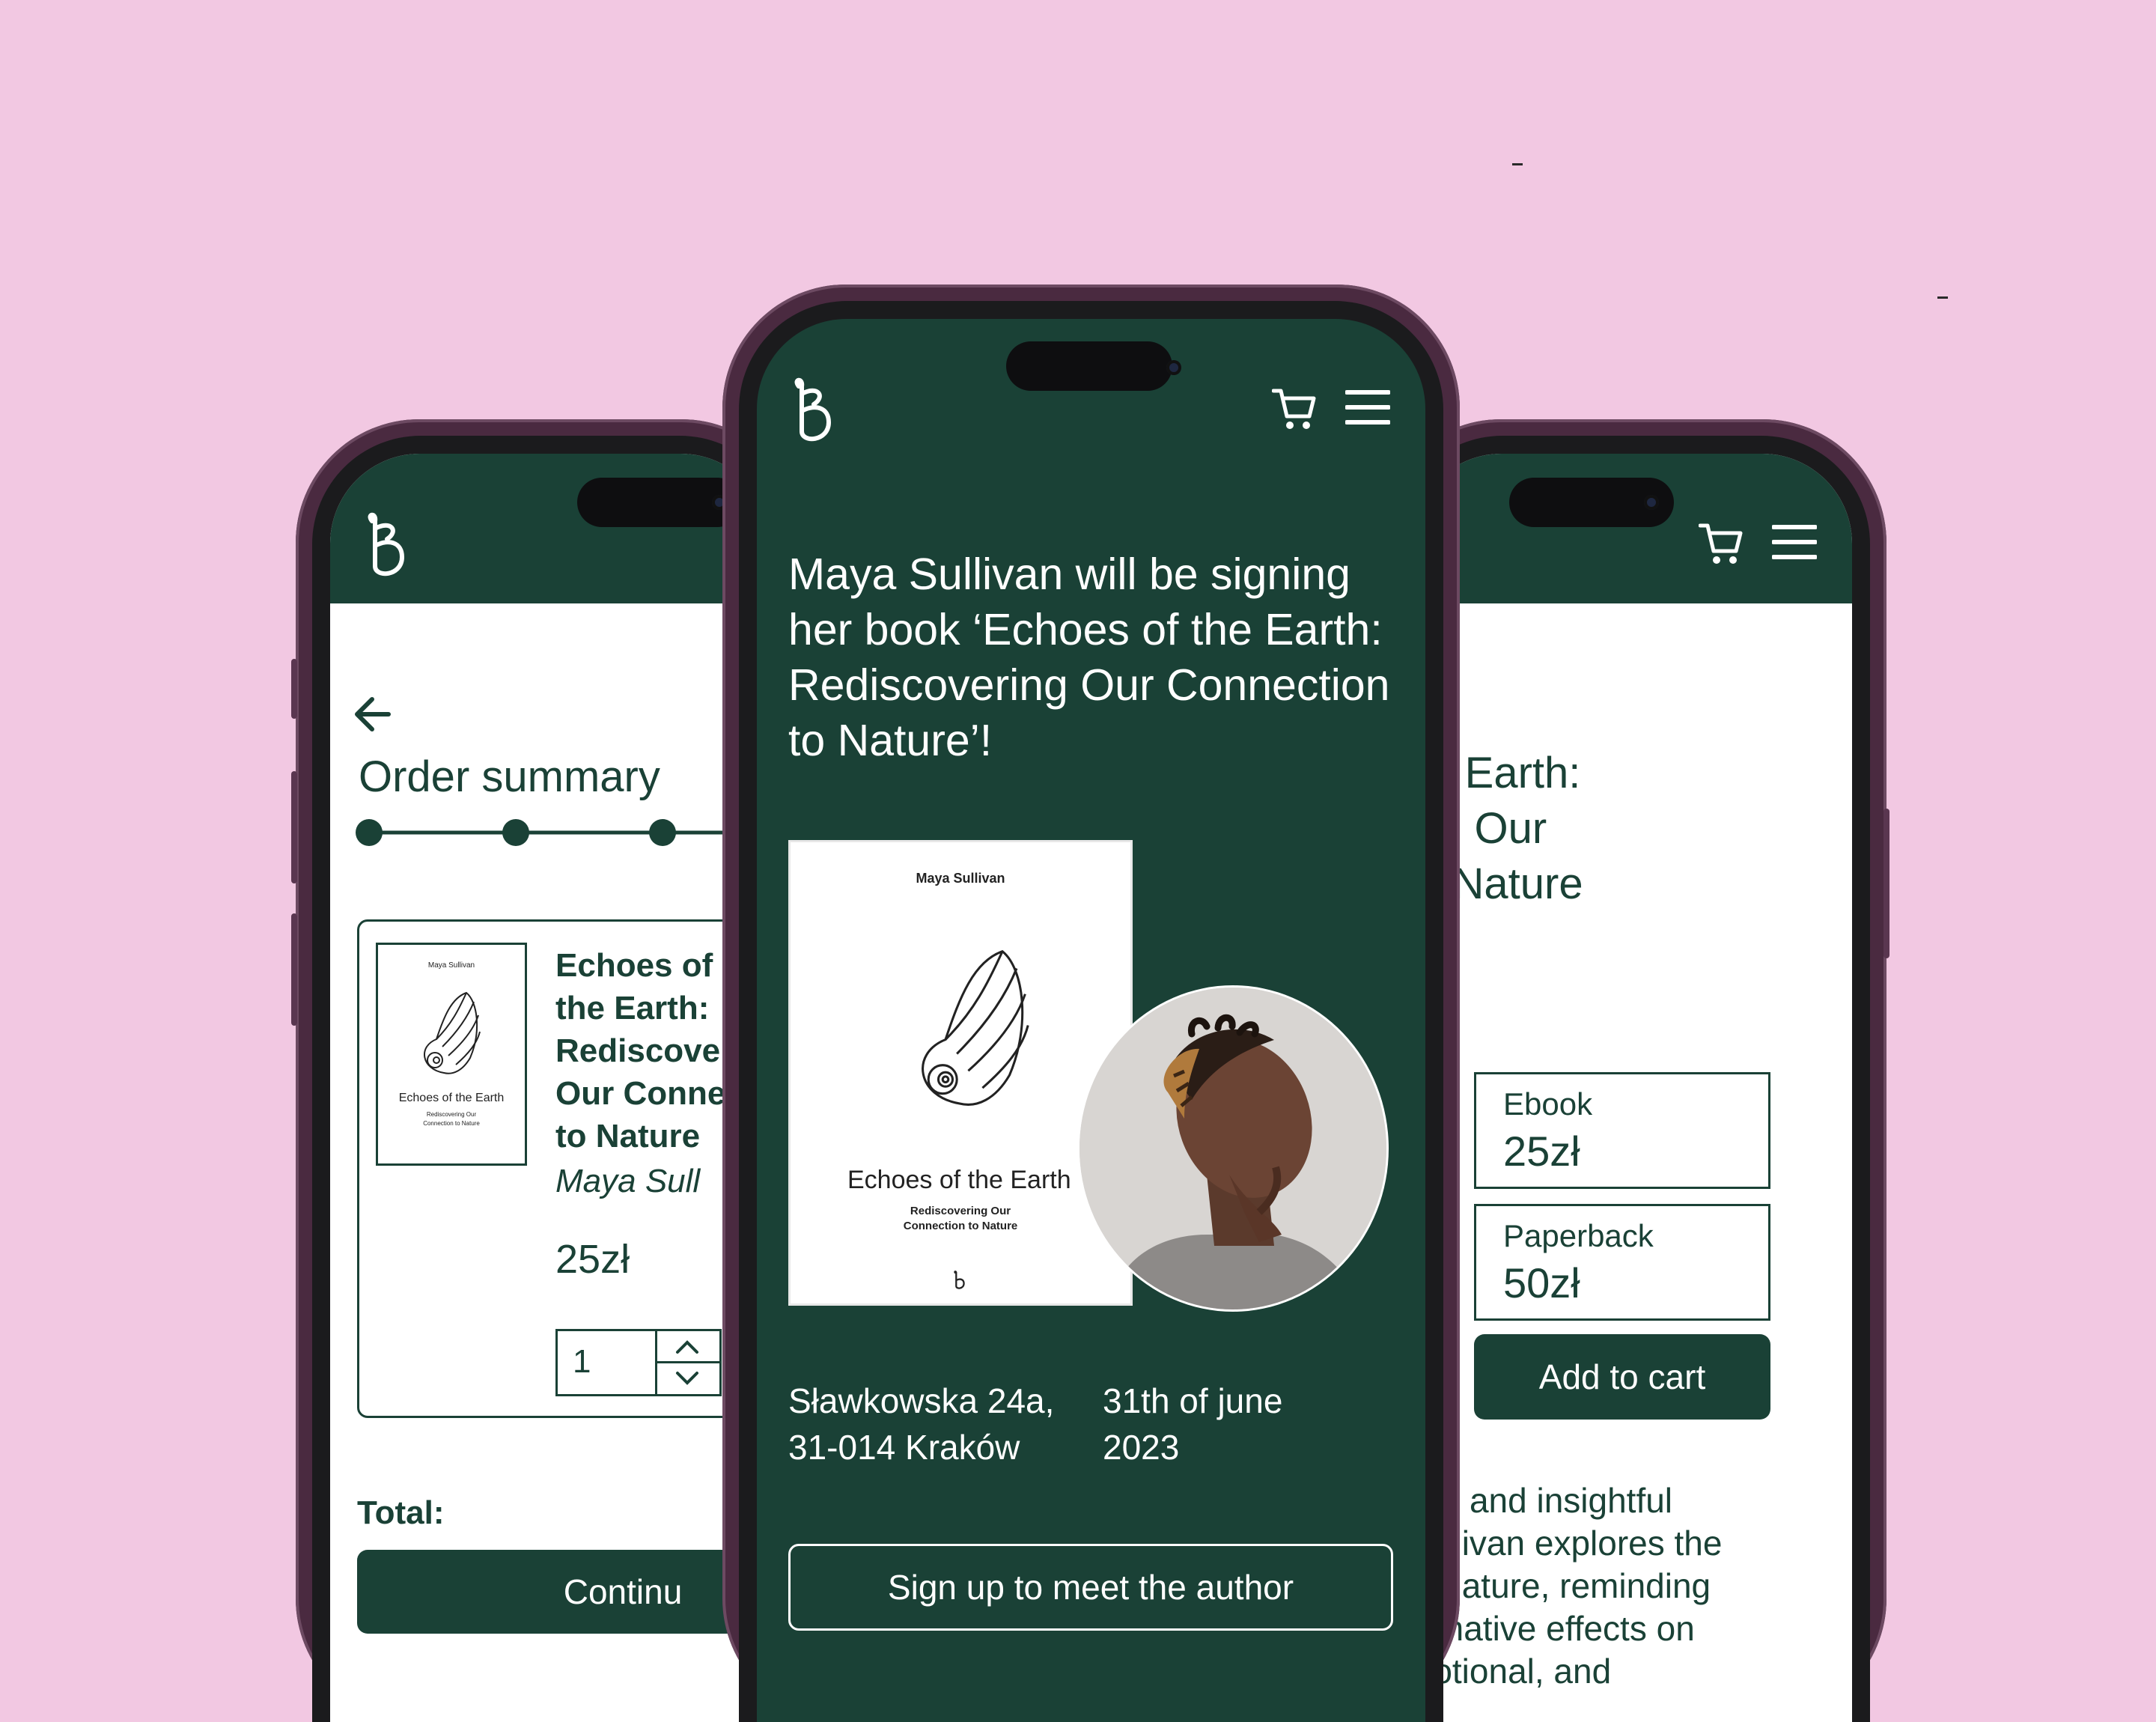 Image resolution: width=2156 pixels, height=1722 pixels. I want to click on step-1-dot, so click(369, 832).